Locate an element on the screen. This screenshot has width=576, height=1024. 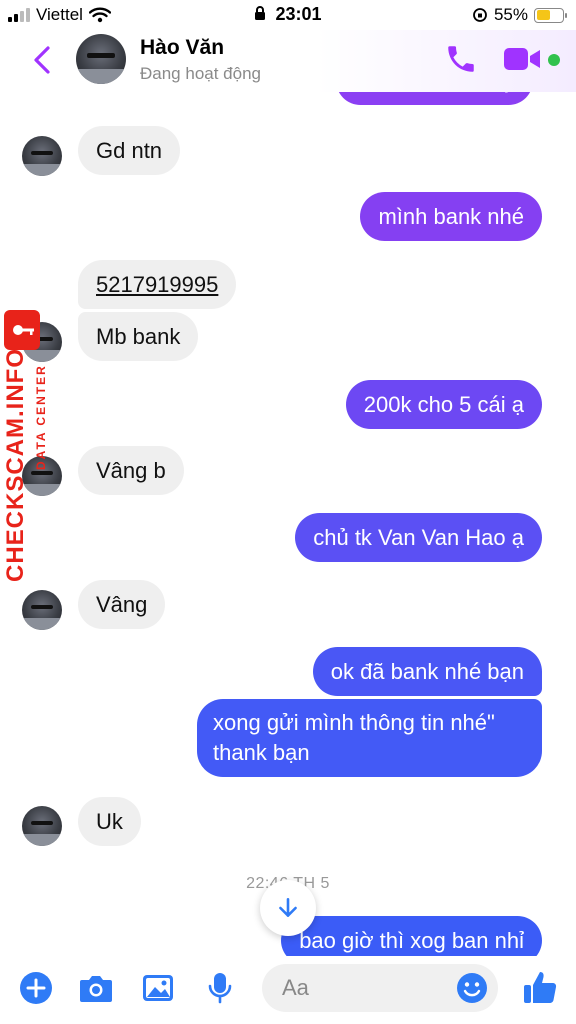
plus-icon is located at coordinates (36, 988).